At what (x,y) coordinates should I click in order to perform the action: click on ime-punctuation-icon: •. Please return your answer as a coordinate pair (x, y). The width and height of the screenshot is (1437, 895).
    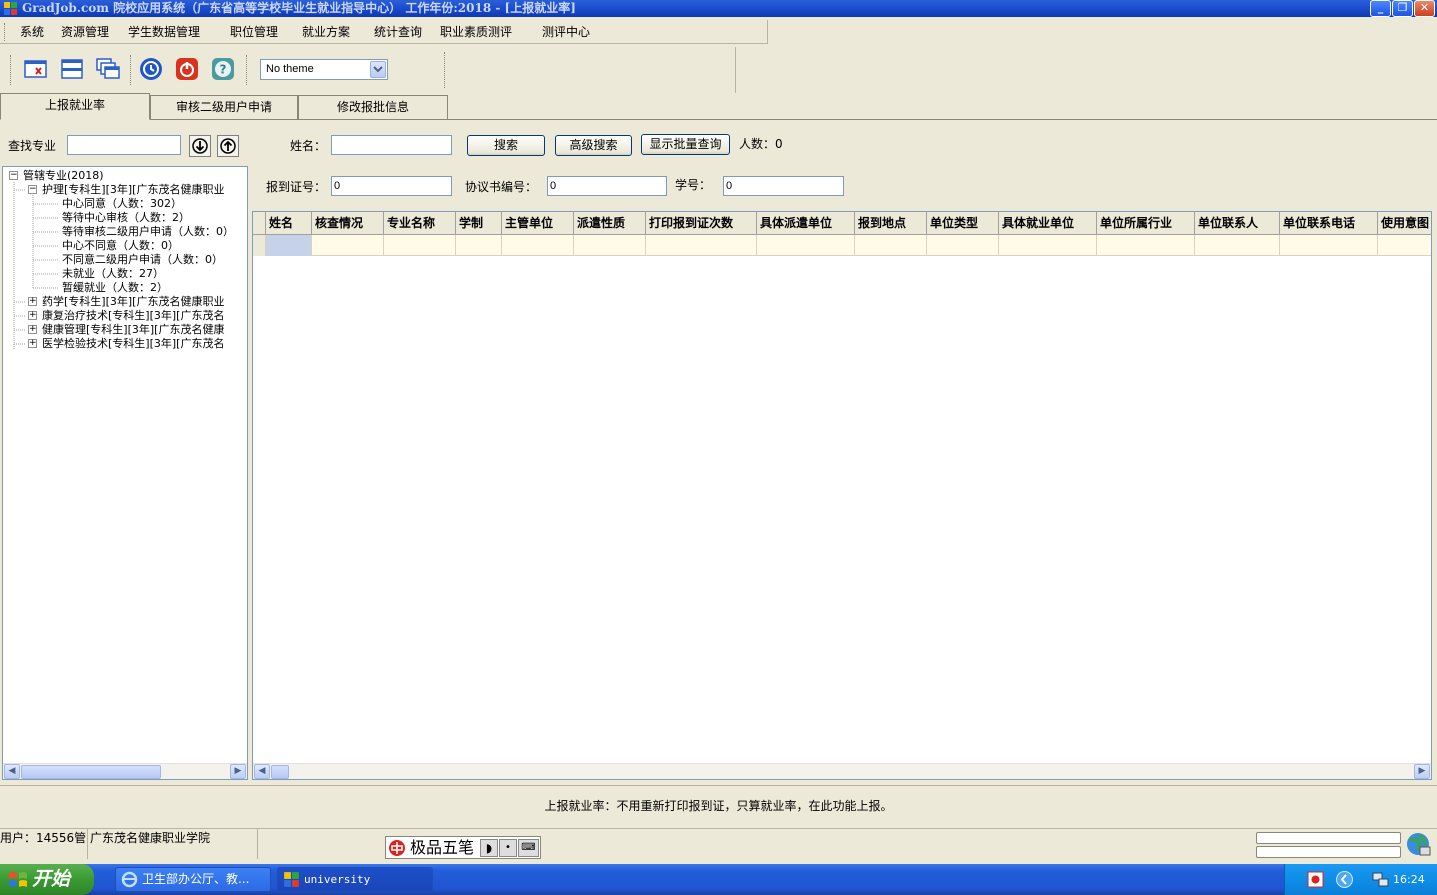
    Looking at the image, I should click on (508, 848).